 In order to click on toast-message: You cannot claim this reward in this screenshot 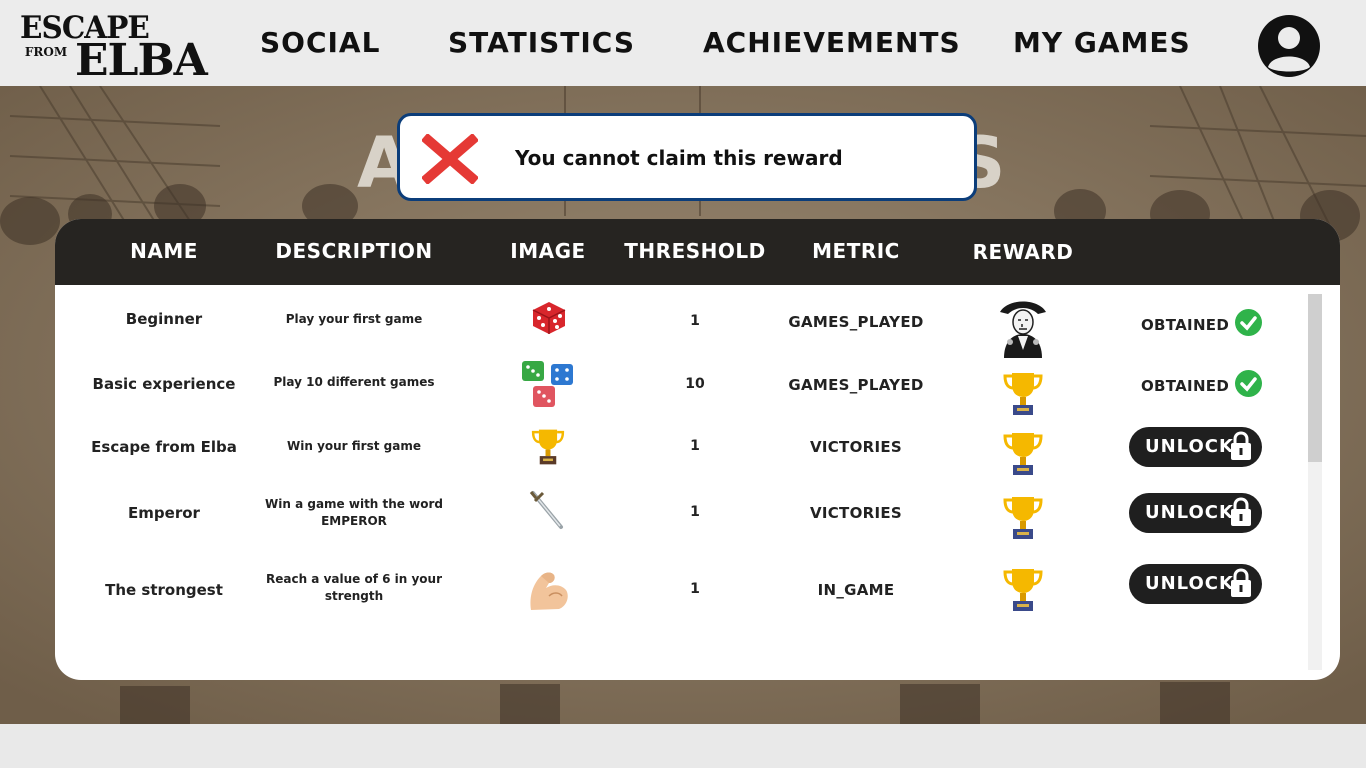, I will do `click(679, 158)`.